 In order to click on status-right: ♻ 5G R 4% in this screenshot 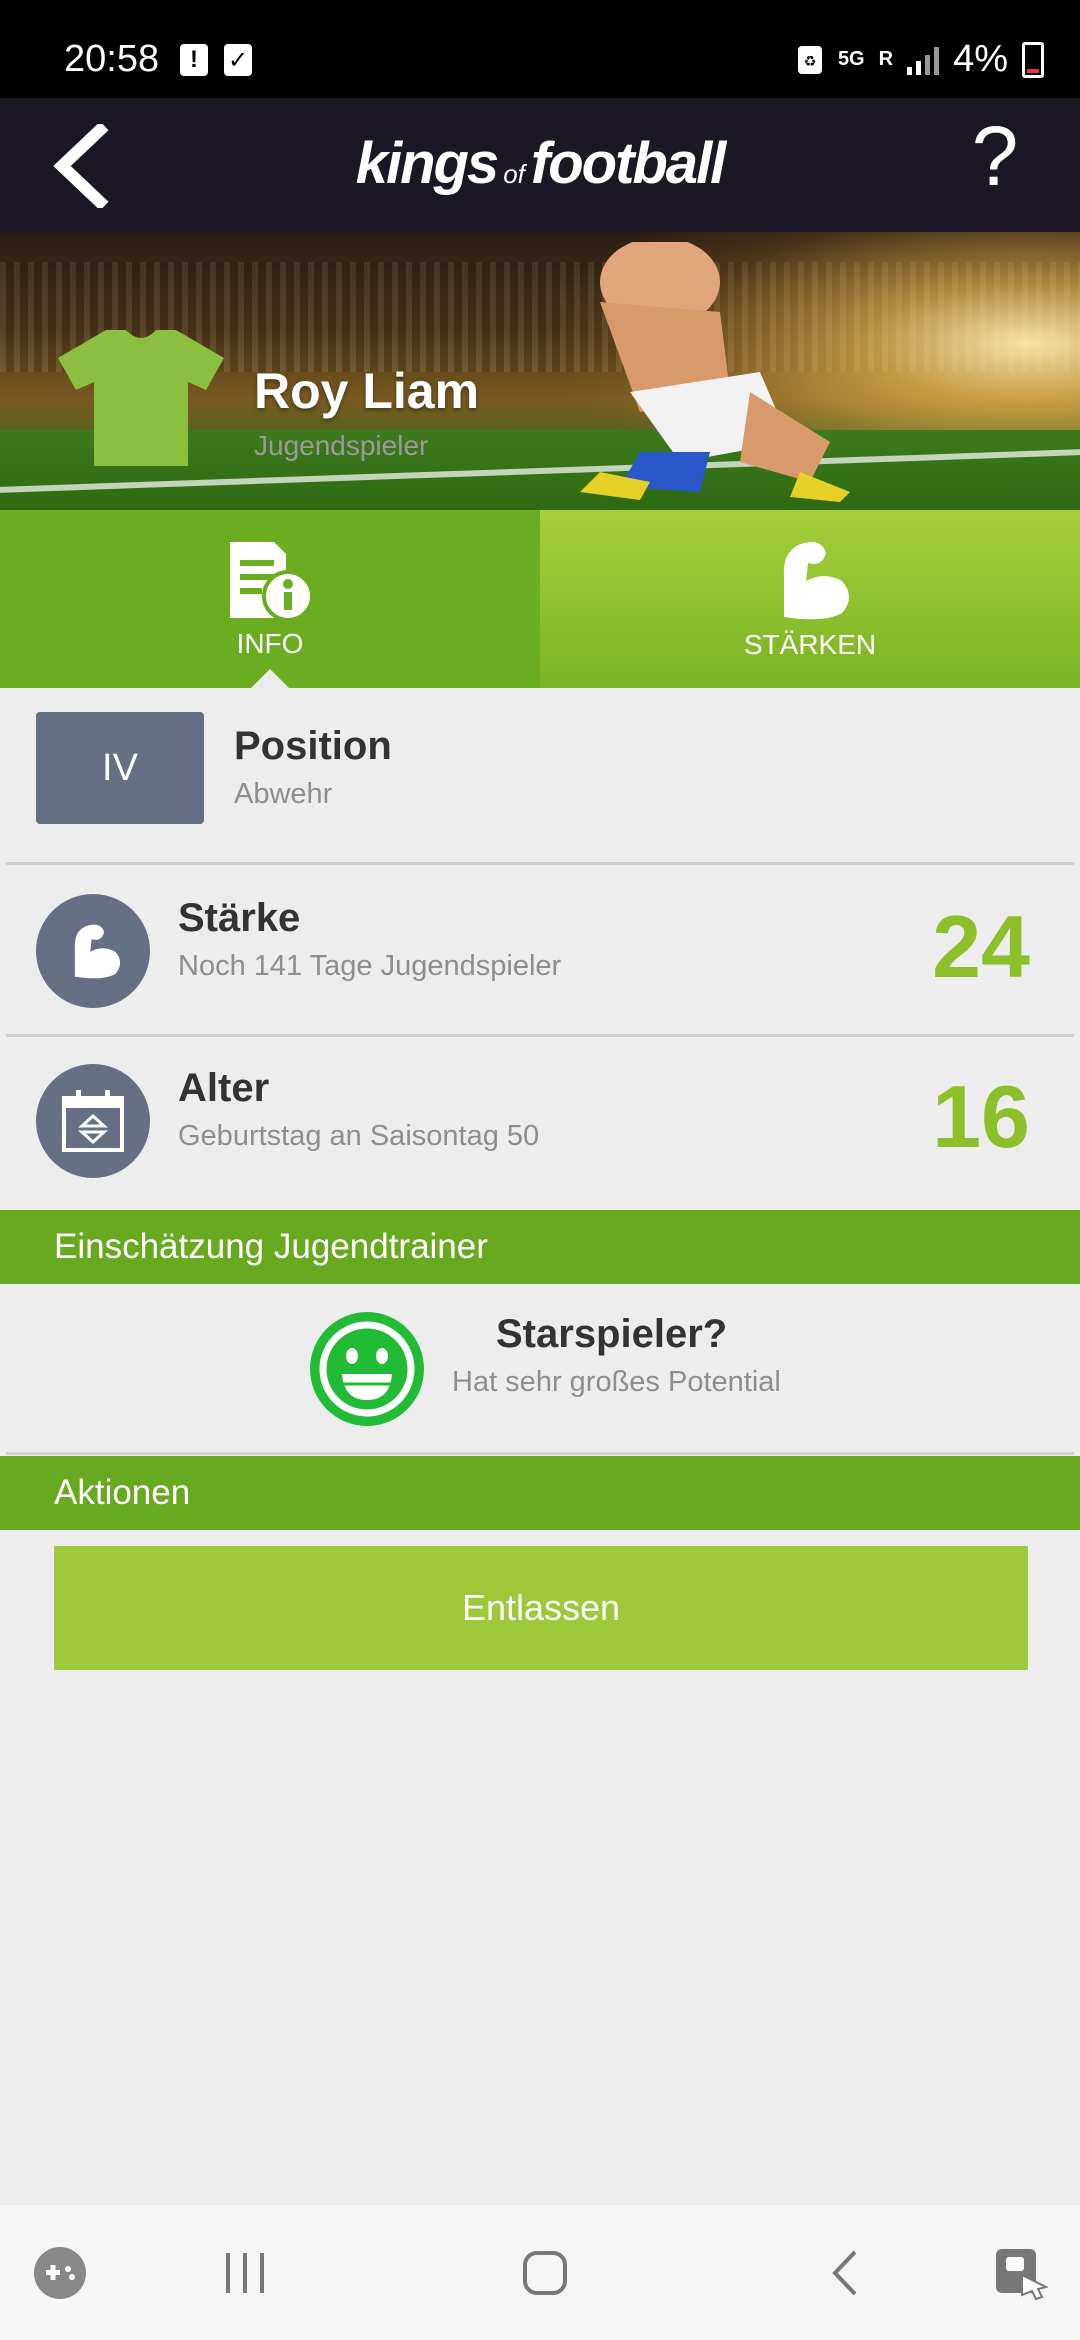, I will do `click(920, 59)`.